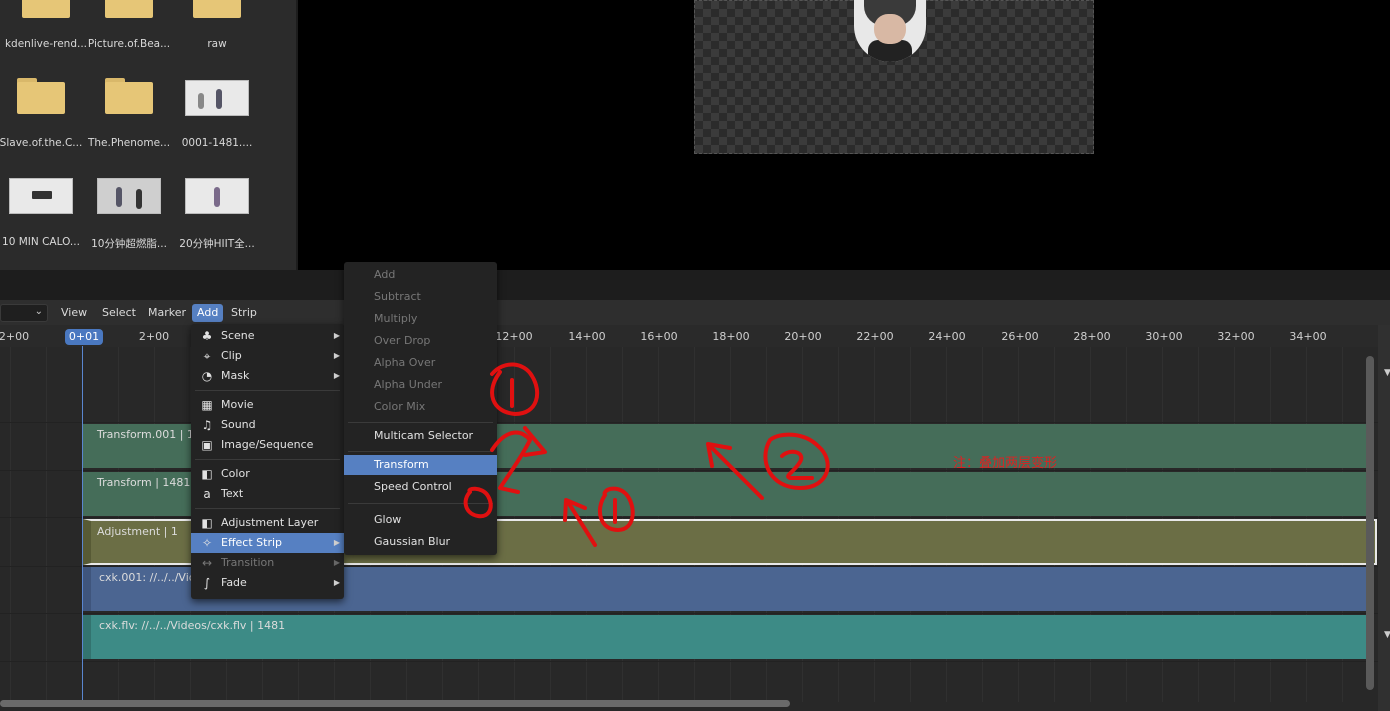  Describe the element at coordinates (235, 473) in the screenshot. I see `menu-label: Color` at that location.